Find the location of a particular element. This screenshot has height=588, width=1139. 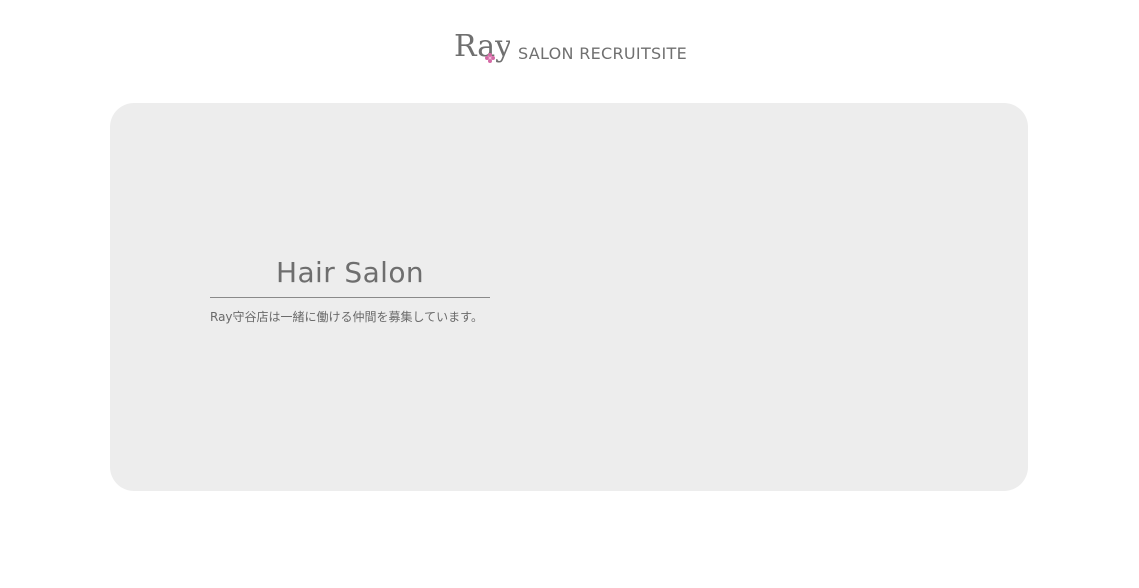

hero-divider is located at coordinates (350, 297).